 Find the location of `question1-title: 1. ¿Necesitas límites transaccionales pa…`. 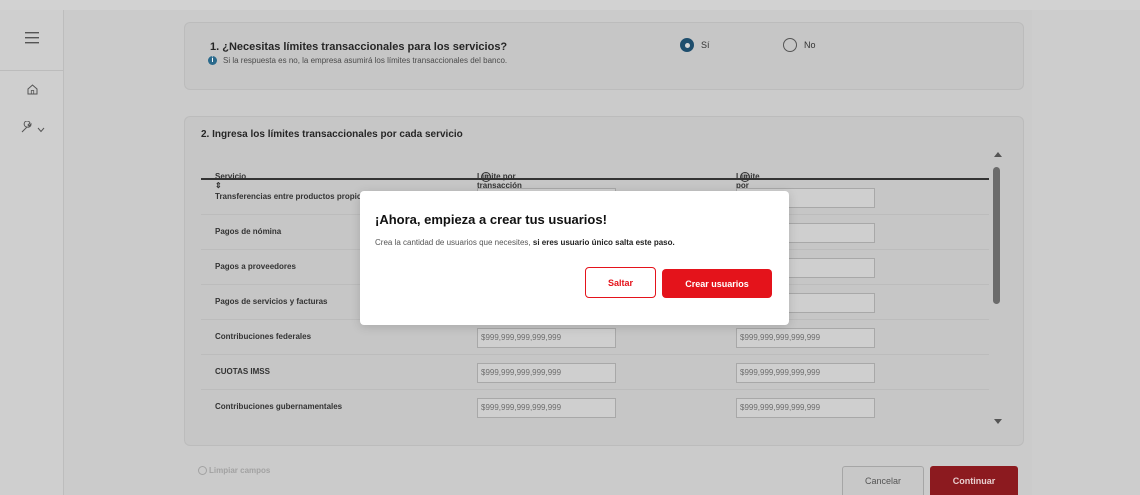

question1-title: 1. ¿Necesitas límites transaccionales pa… is located at coordinates (359, 47).